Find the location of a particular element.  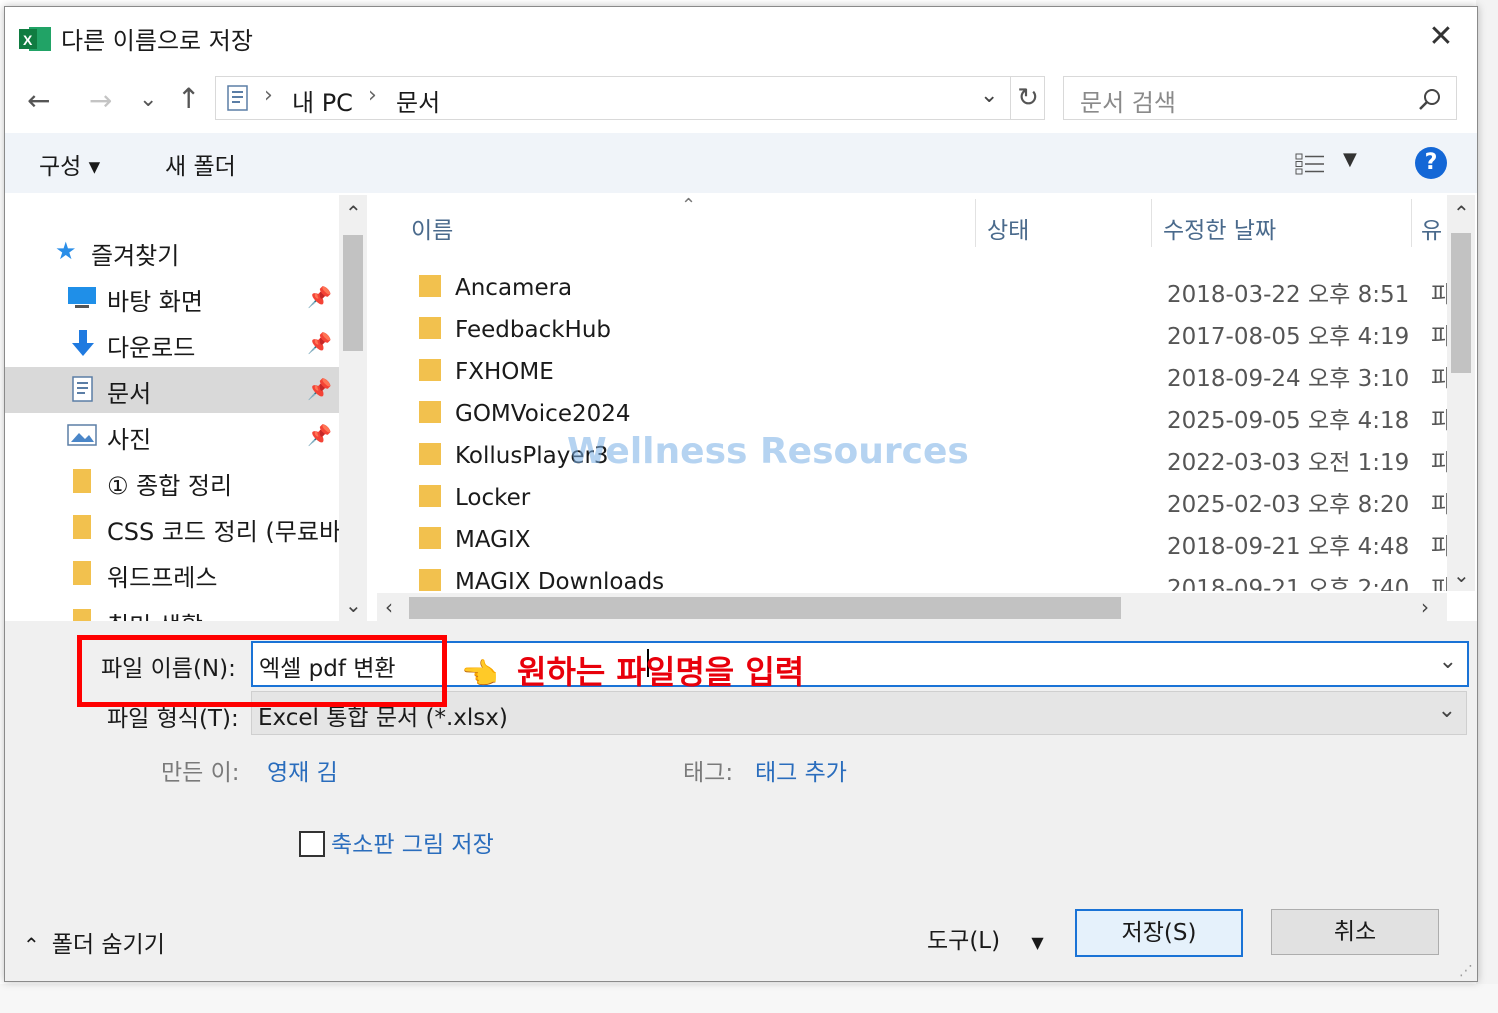

file-date: 2018-09-24 오후 3:10 is located at coordinates (1288, 379).